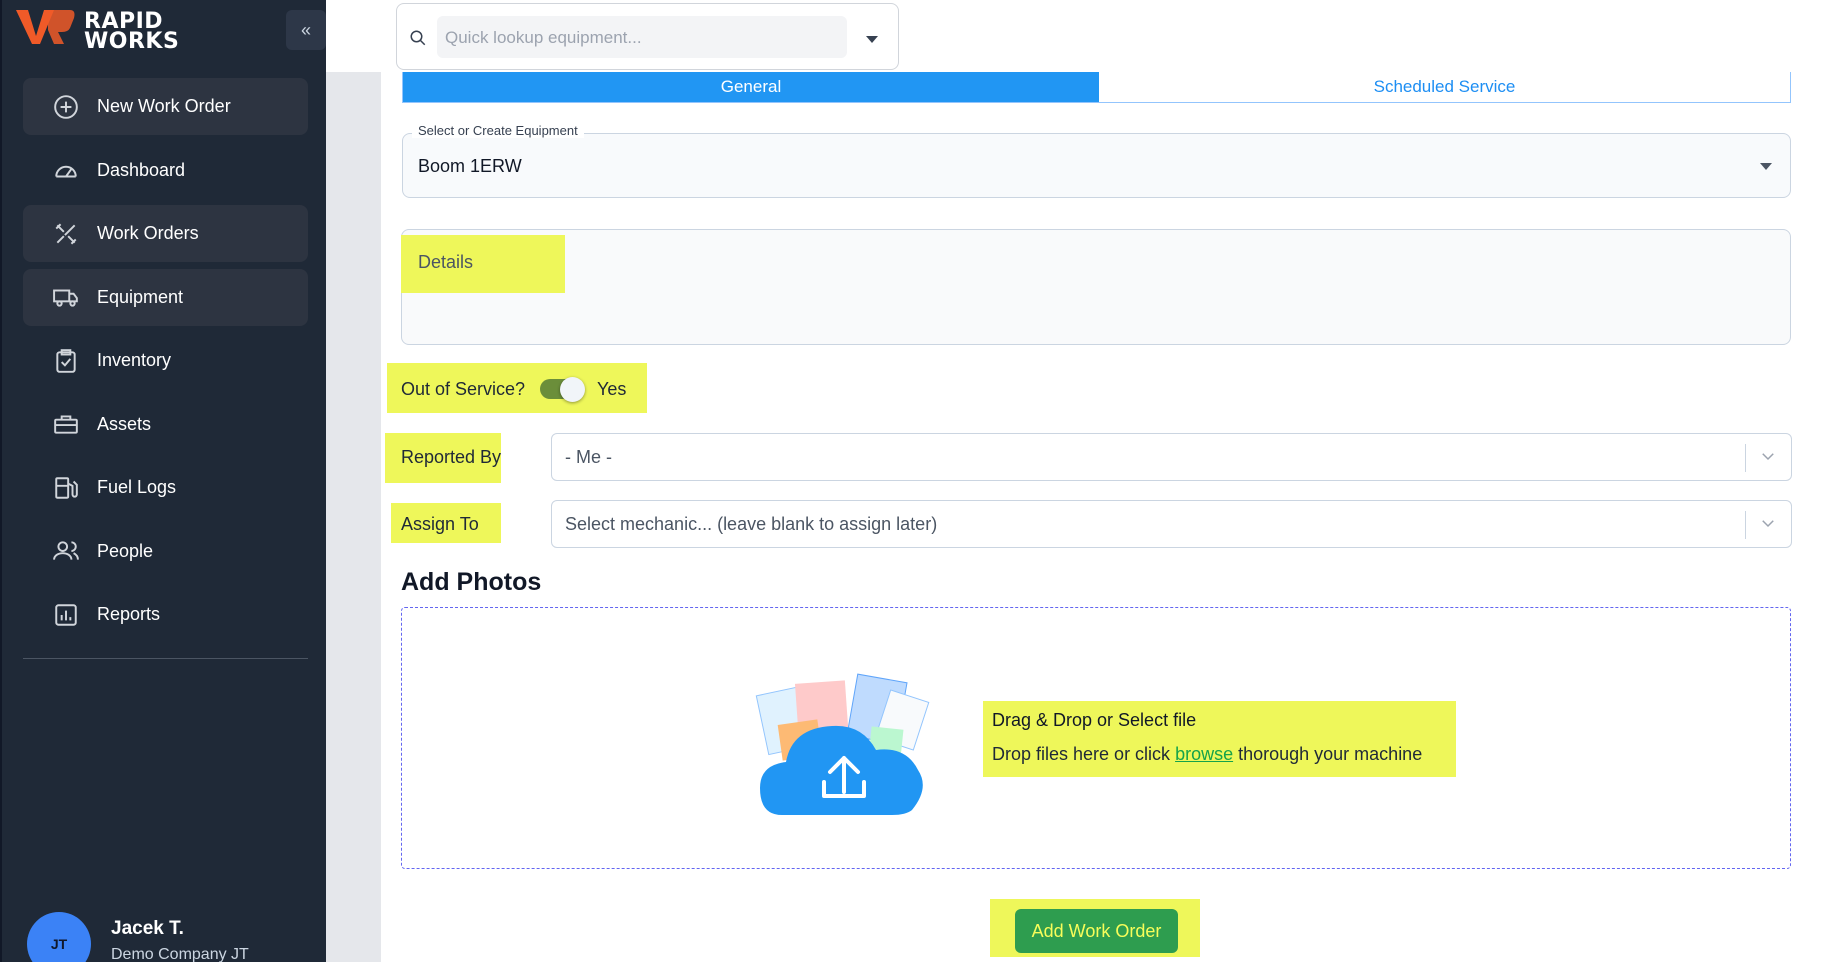 The width and height of the screenshot is (1824, 962). What do you see at coordinates (751, 87) in the screenshot?
I see `tab-general: General` at bounding box center [751, 87].